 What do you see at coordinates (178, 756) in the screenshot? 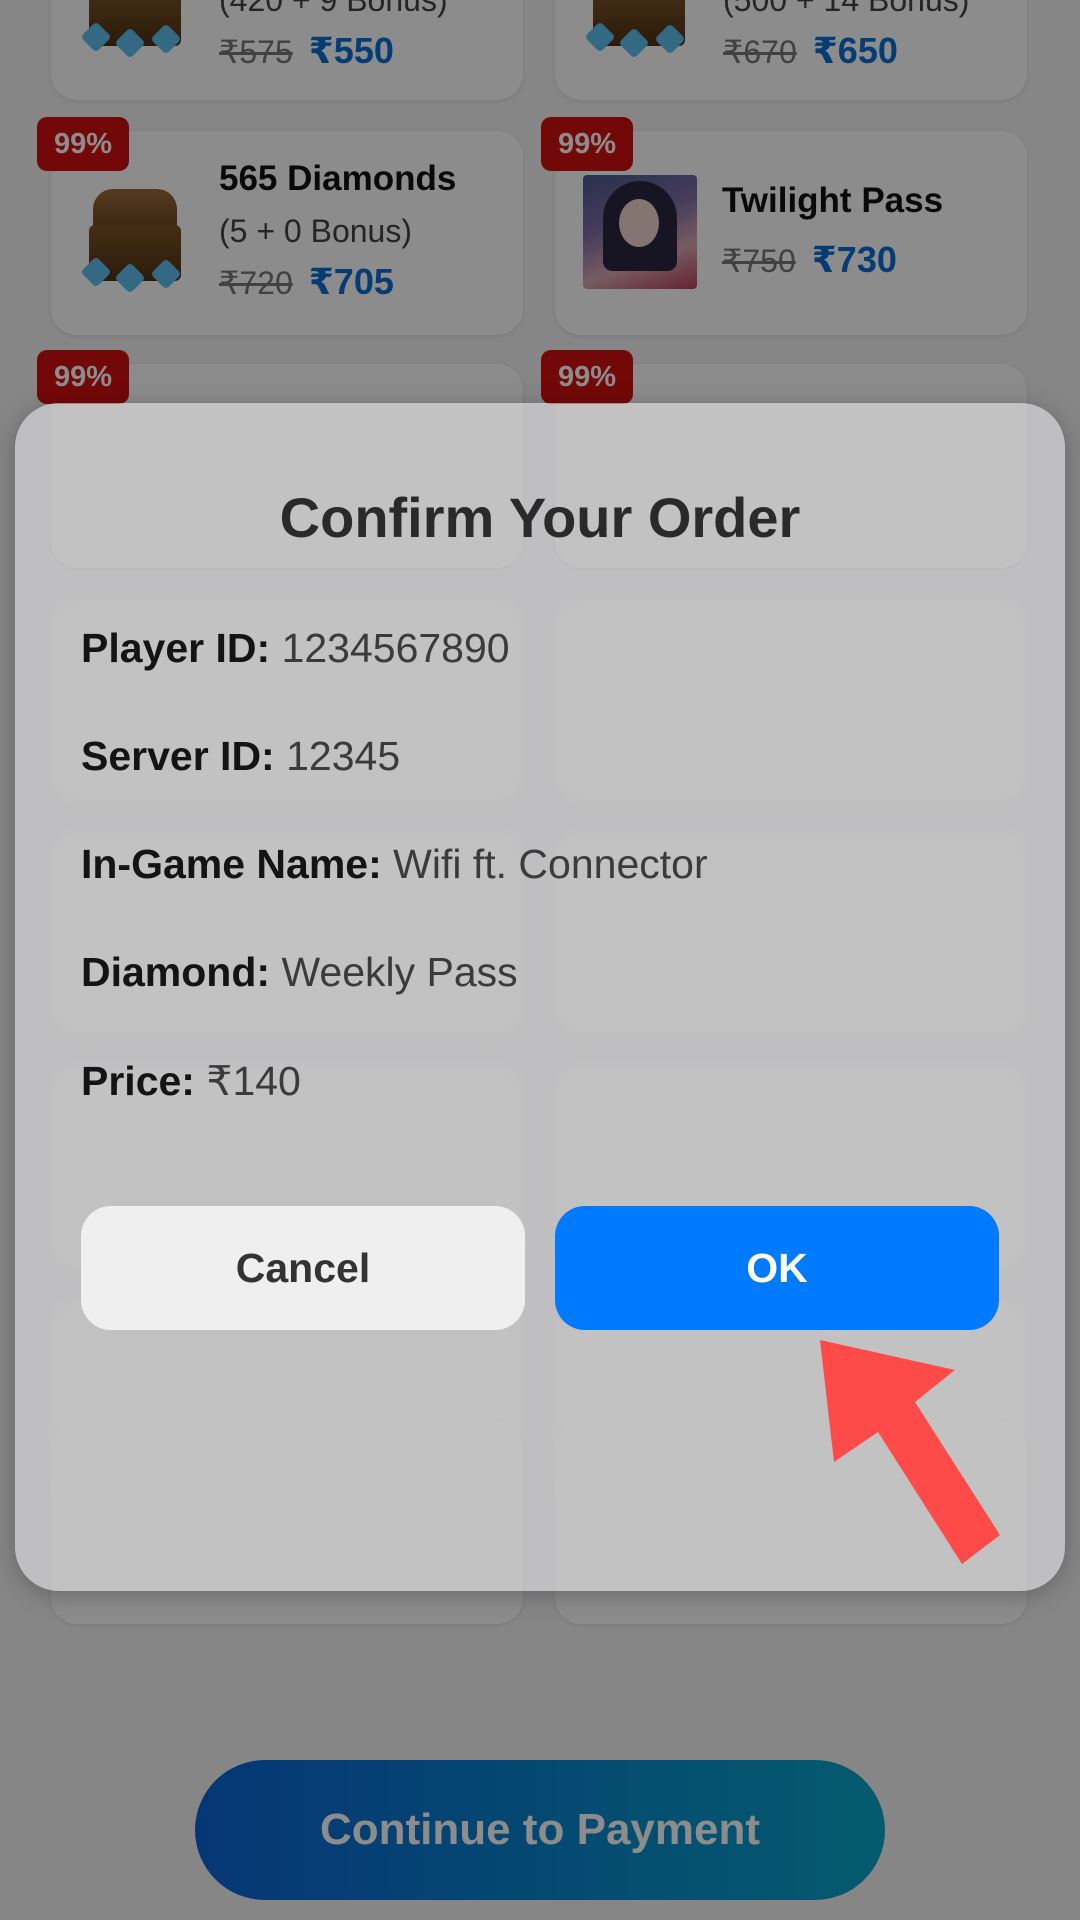
I see `server-id-label: Server ID:` at bounding box center [178, 756].